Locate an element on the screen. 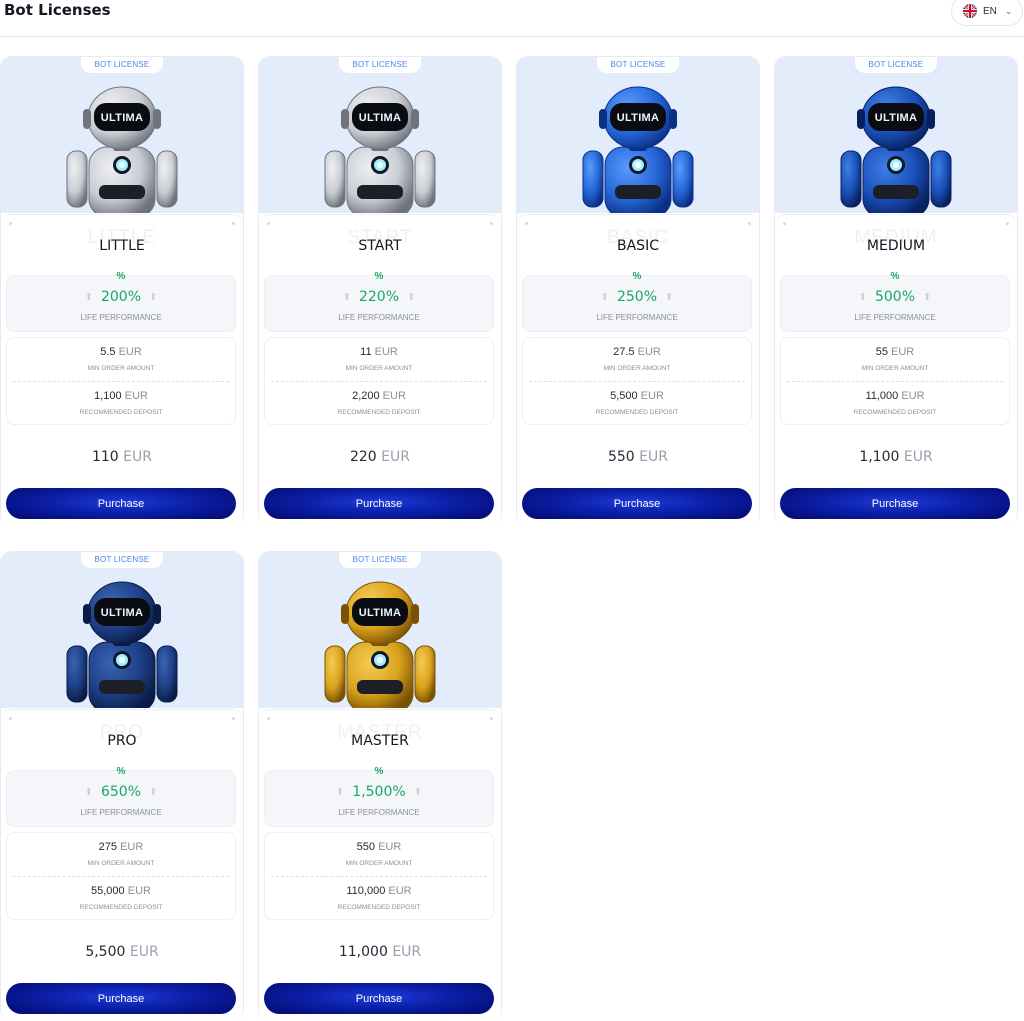 Image resolution: width=1024 pixels, height=1021 pixels. performance-value: 1,500% is located at coordinates (379, 792).